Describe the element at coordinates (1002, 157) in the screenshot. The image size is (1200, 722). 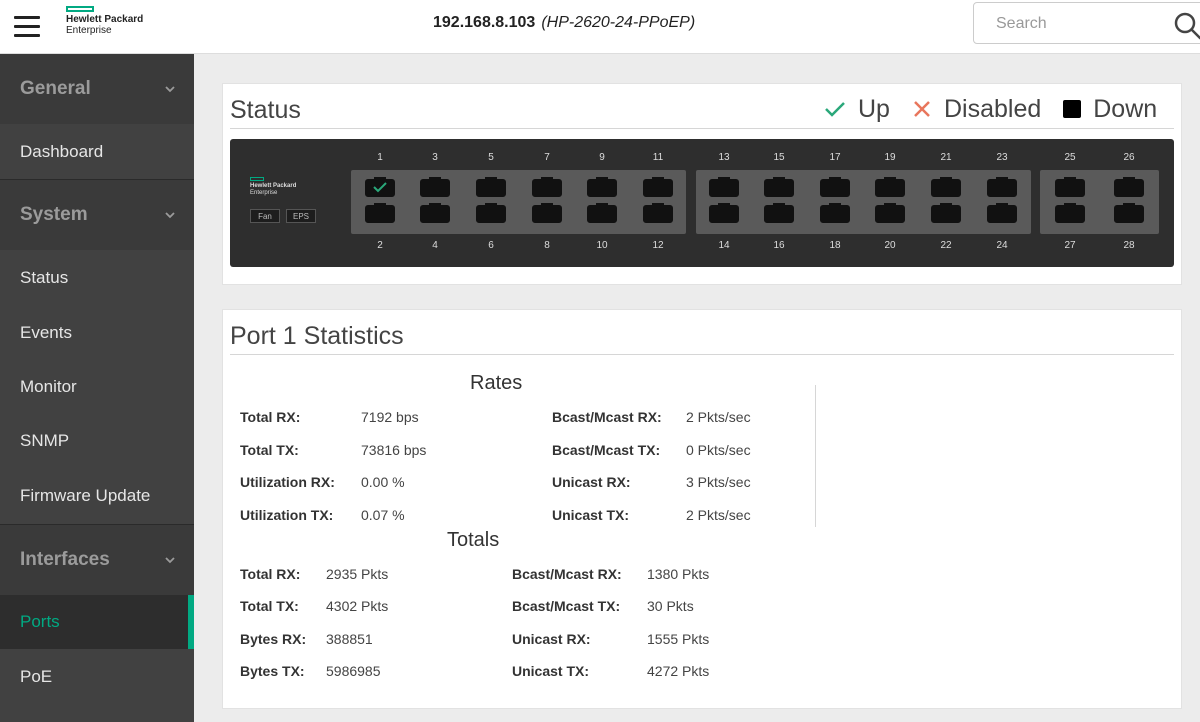
I see `port-number-label: 23` at that location.